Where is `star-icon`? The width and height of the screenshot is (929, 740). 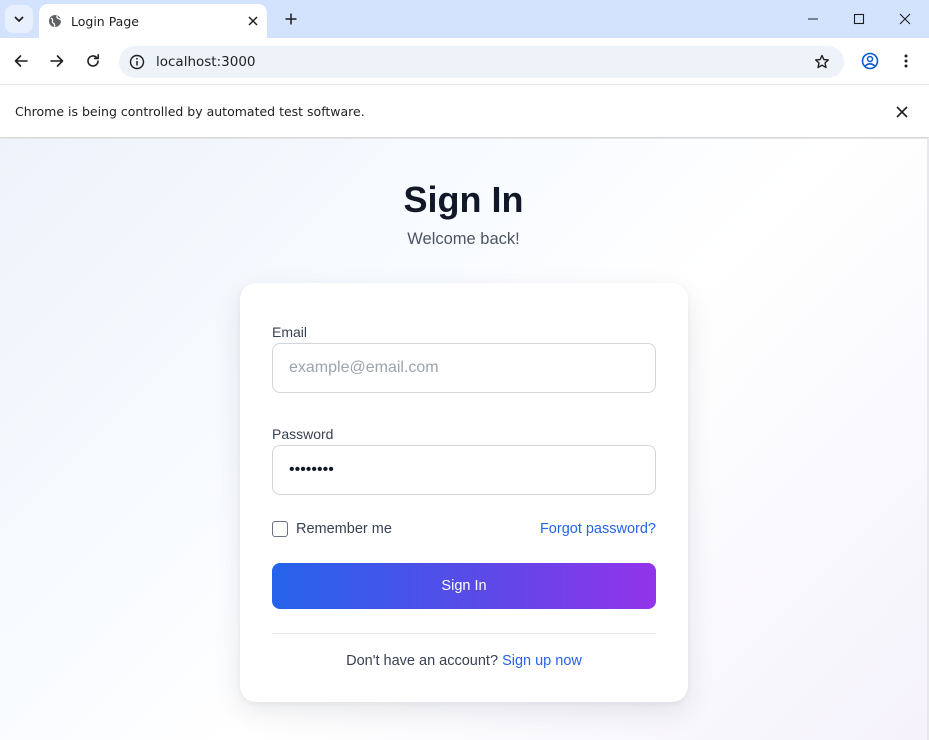
star-icon is located at coordinates (822, 61).